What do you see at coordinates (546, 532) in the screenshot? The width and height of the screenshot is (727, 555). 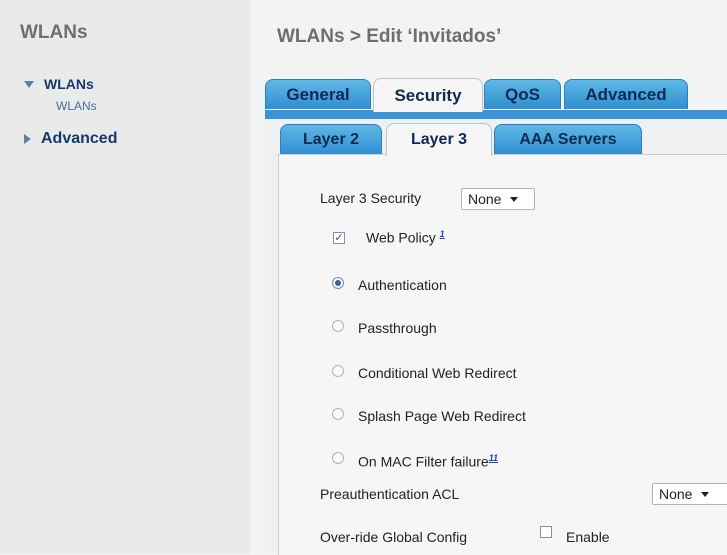 I see `override-enable-checkbox` at bounding box center [546, 532].